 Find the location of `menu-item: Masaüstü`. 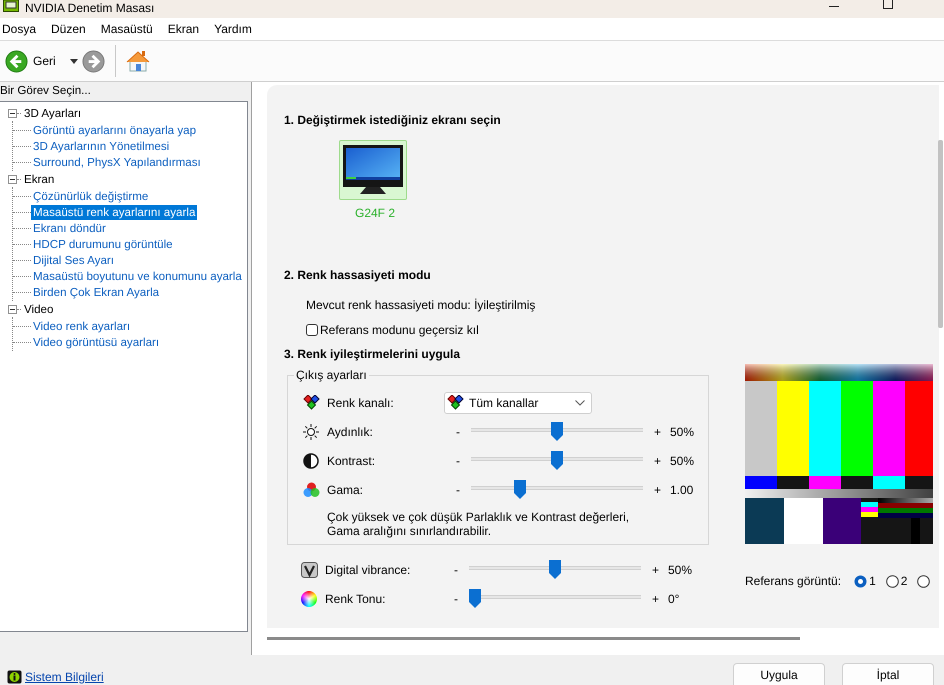

menu-item: Masaüstü is located at coordinates (127, 29).